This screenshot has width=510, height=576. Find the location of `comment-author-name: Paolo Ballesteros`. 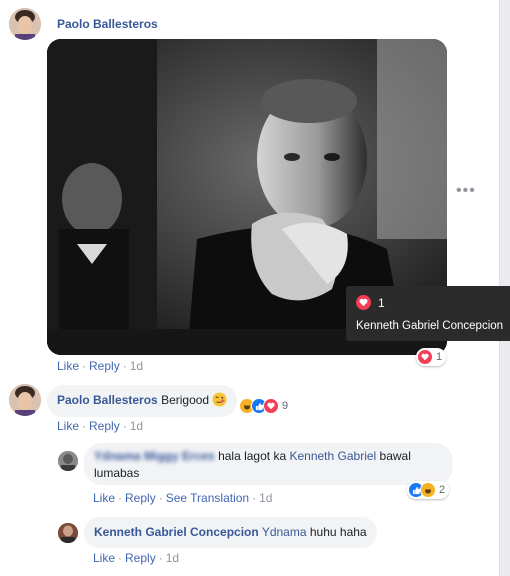

comment-author-name: Paolo Ballesteros is located at coordinates (107, 400).